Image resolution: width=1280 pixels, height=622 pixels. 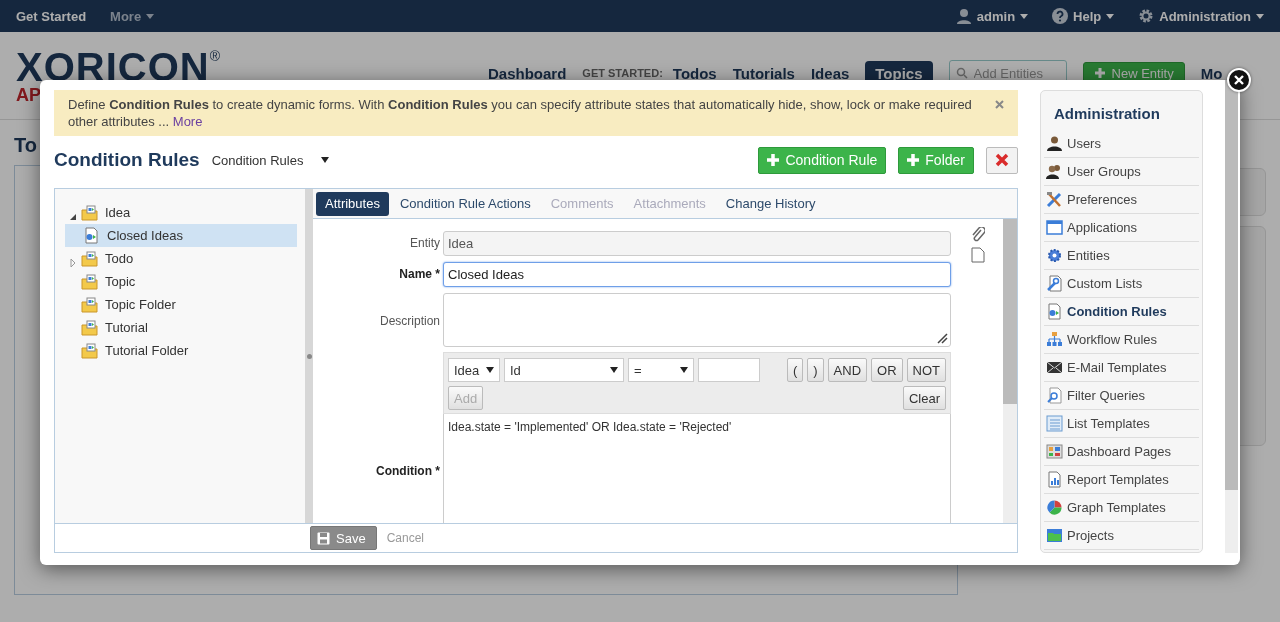 I want to click on top-menu-link: Get Started, so click(x=51, y=16).